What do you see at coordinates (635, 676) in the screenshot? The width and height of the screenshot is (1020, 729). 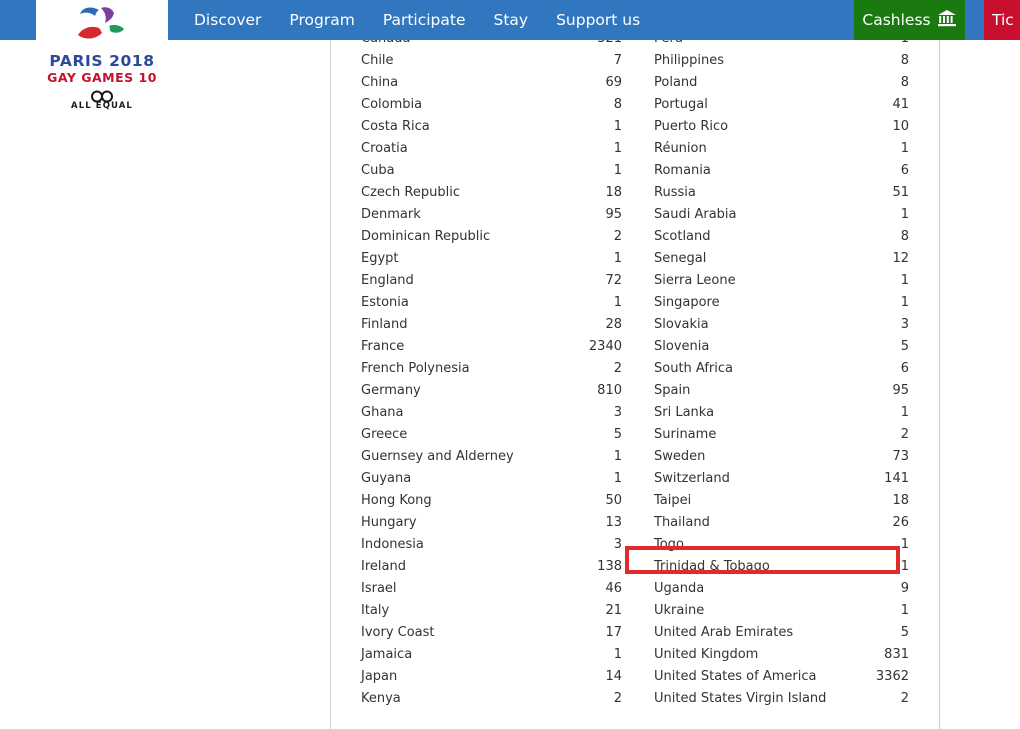 I see `table-row: Japan 14 United States of America 3362` at bounding box center [635, 676].